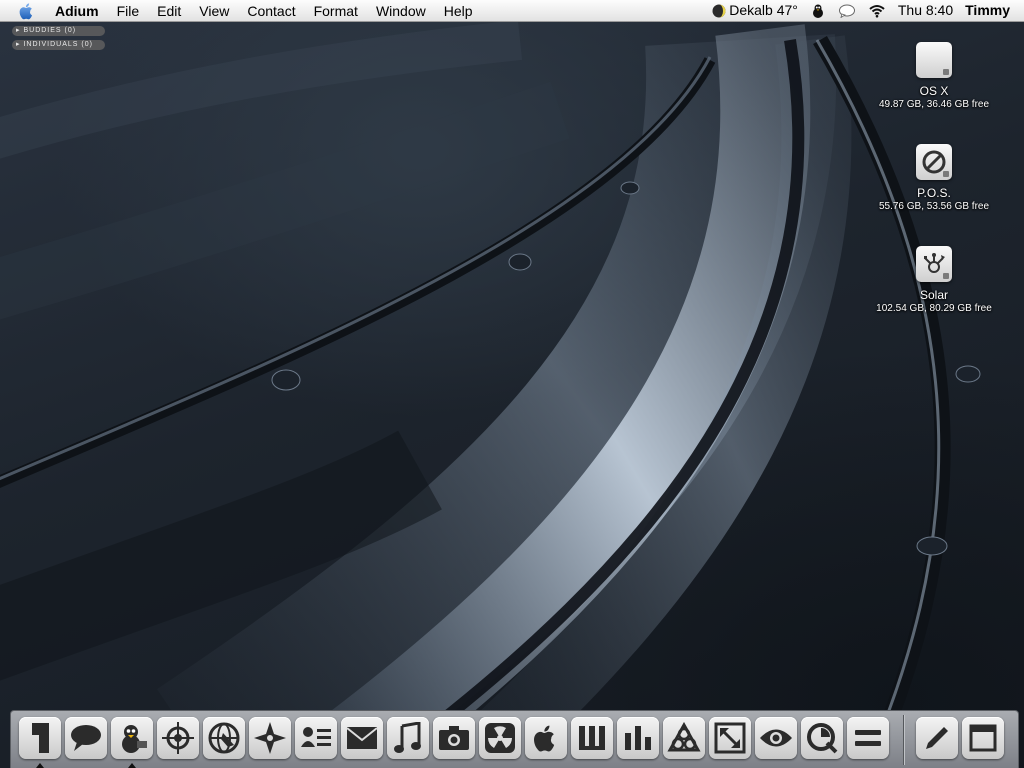 This screenshot has height=768, width=1024. I want to click on menu-file: File, so click(128, 11).